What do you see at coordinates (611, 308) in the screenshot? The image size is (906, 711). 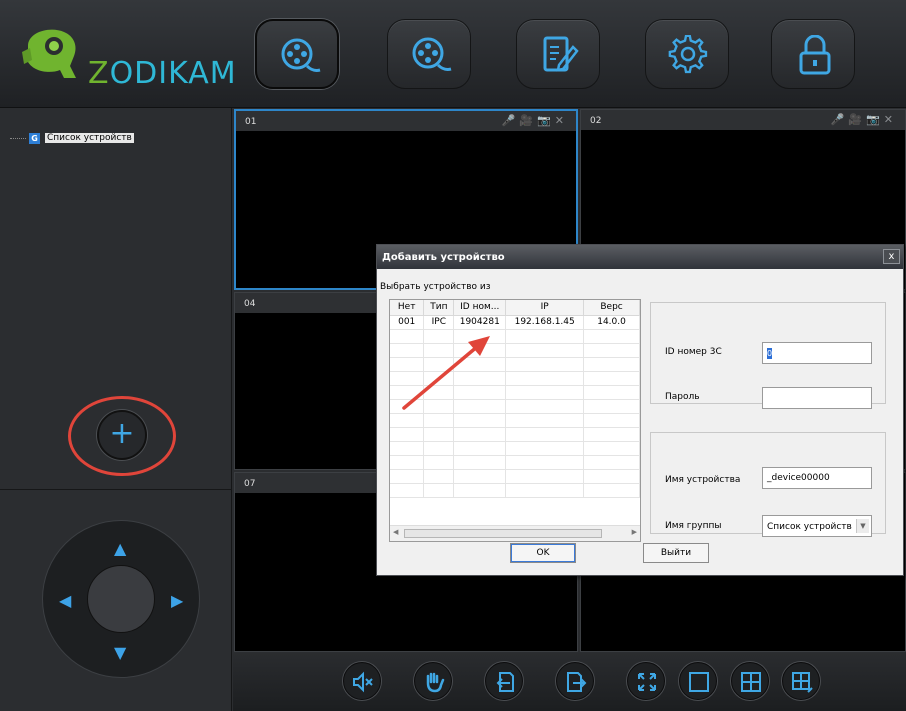 I see `column-header: Верс` at bounding box center [611, 308].